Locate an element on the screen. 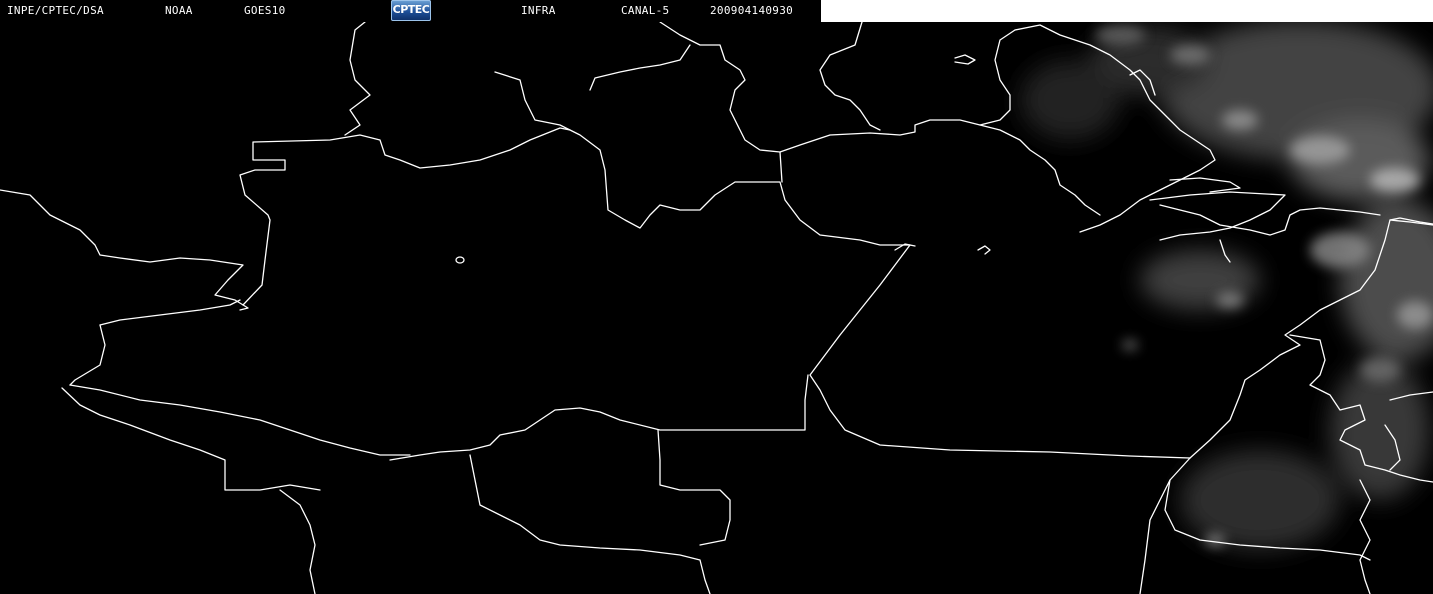 This screenshot has height=594, width=1433. header-white-strip is located at coordinates (1127, 11).